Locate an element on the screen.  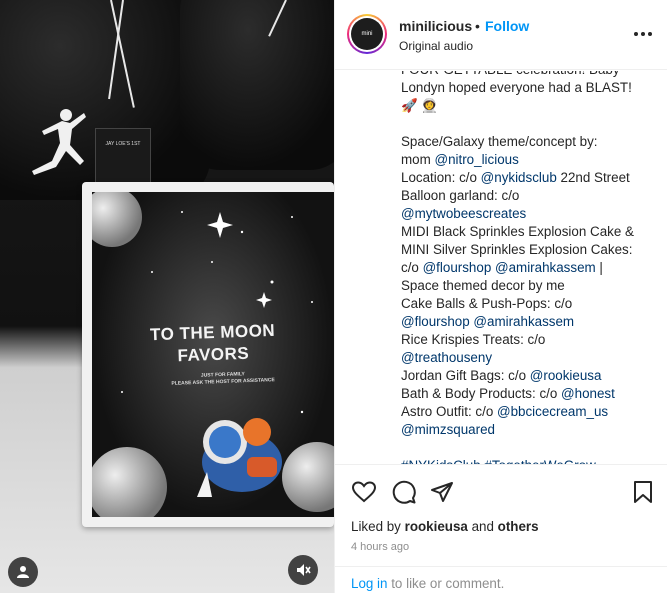
login-link: Log in is located at coordinates (369, 583).